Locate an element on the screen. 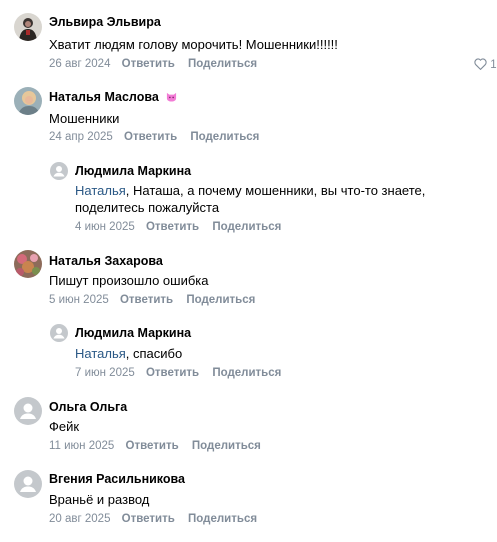  comment-author: Наталья Захарова is located at coordinates (106, 261).